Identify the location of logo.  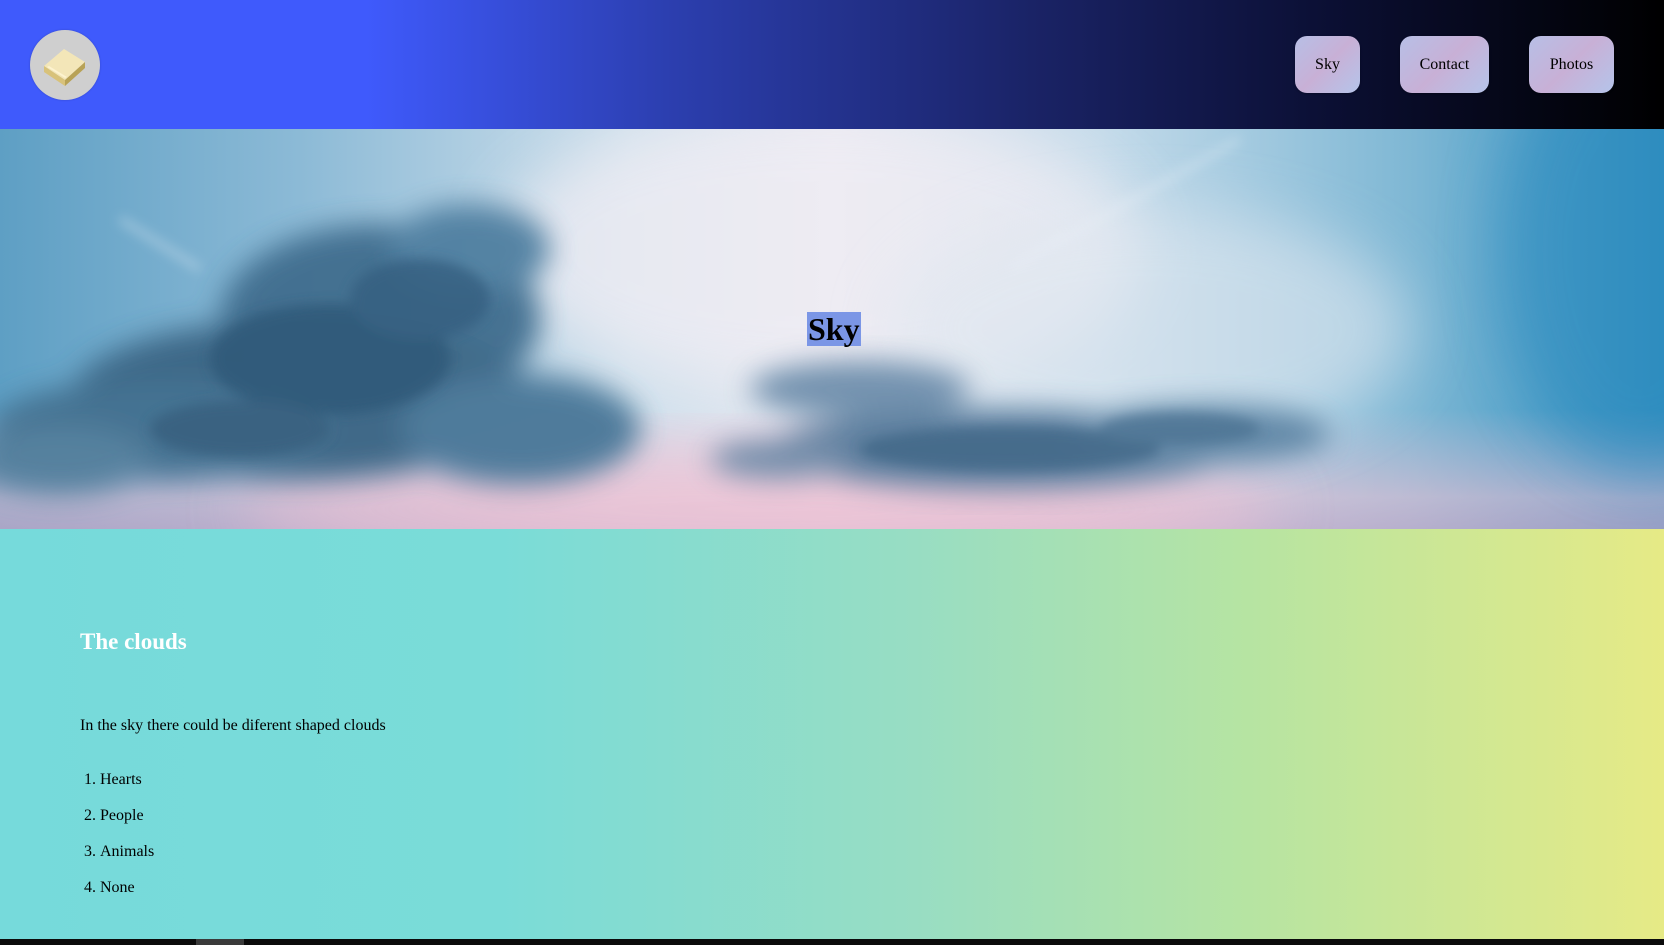
(65, 65).